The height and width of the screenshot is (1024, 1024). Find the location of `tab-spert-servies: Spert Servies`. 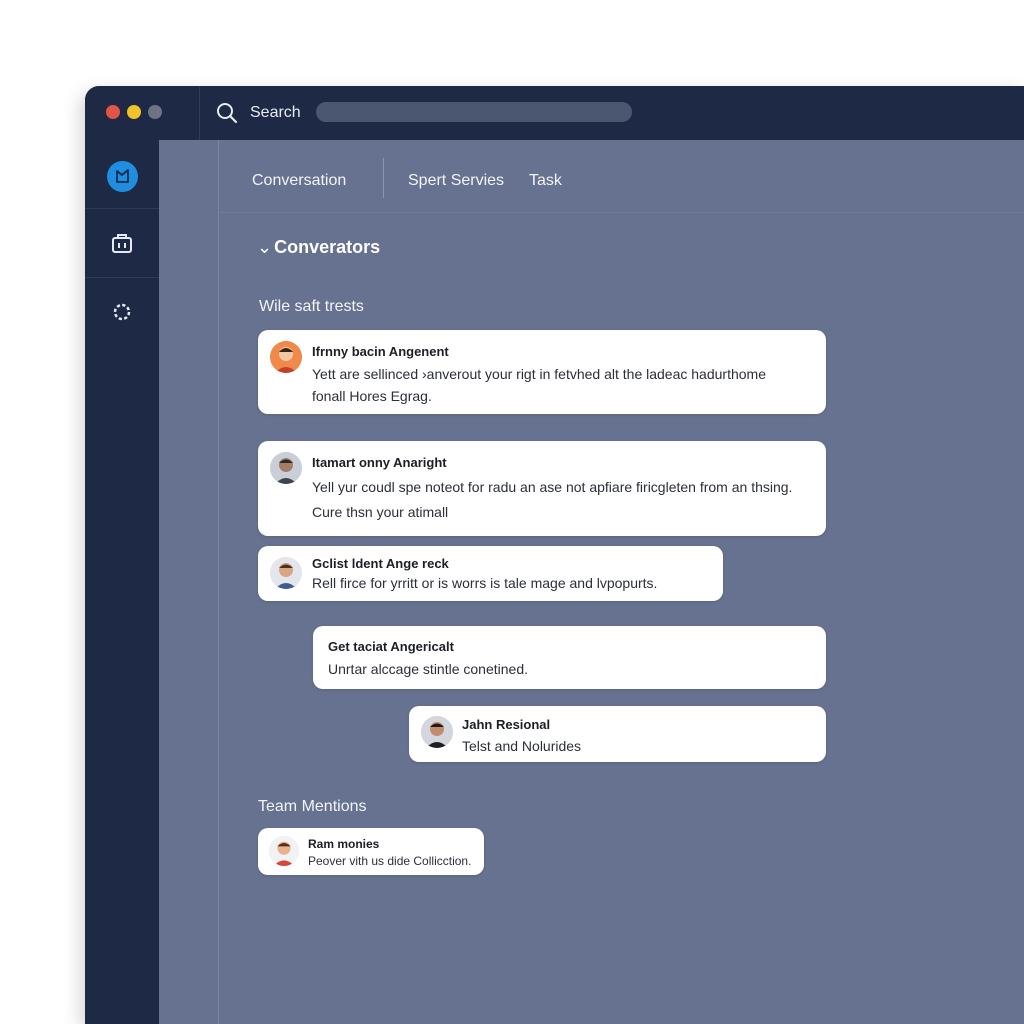

tab-spert-servies: Spert Servies is located at coordinates (456, 181).